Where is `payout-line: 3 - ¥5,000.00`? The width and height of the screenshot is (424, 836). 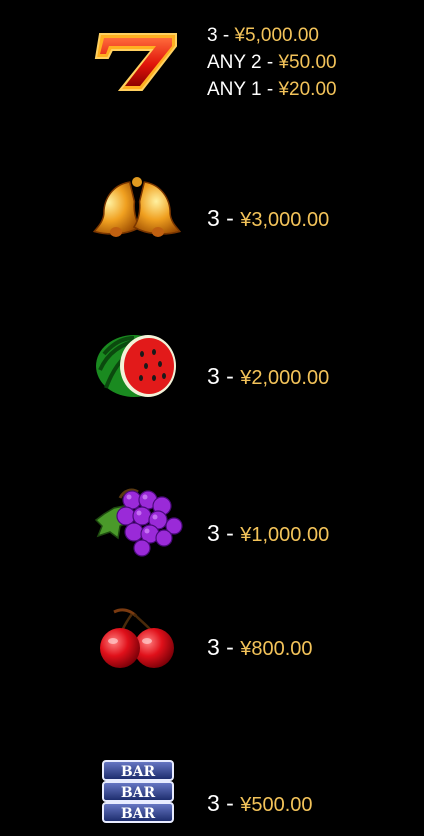
payout-line: 3 - ¥5,000.00 is located at coordinates (272, 35).